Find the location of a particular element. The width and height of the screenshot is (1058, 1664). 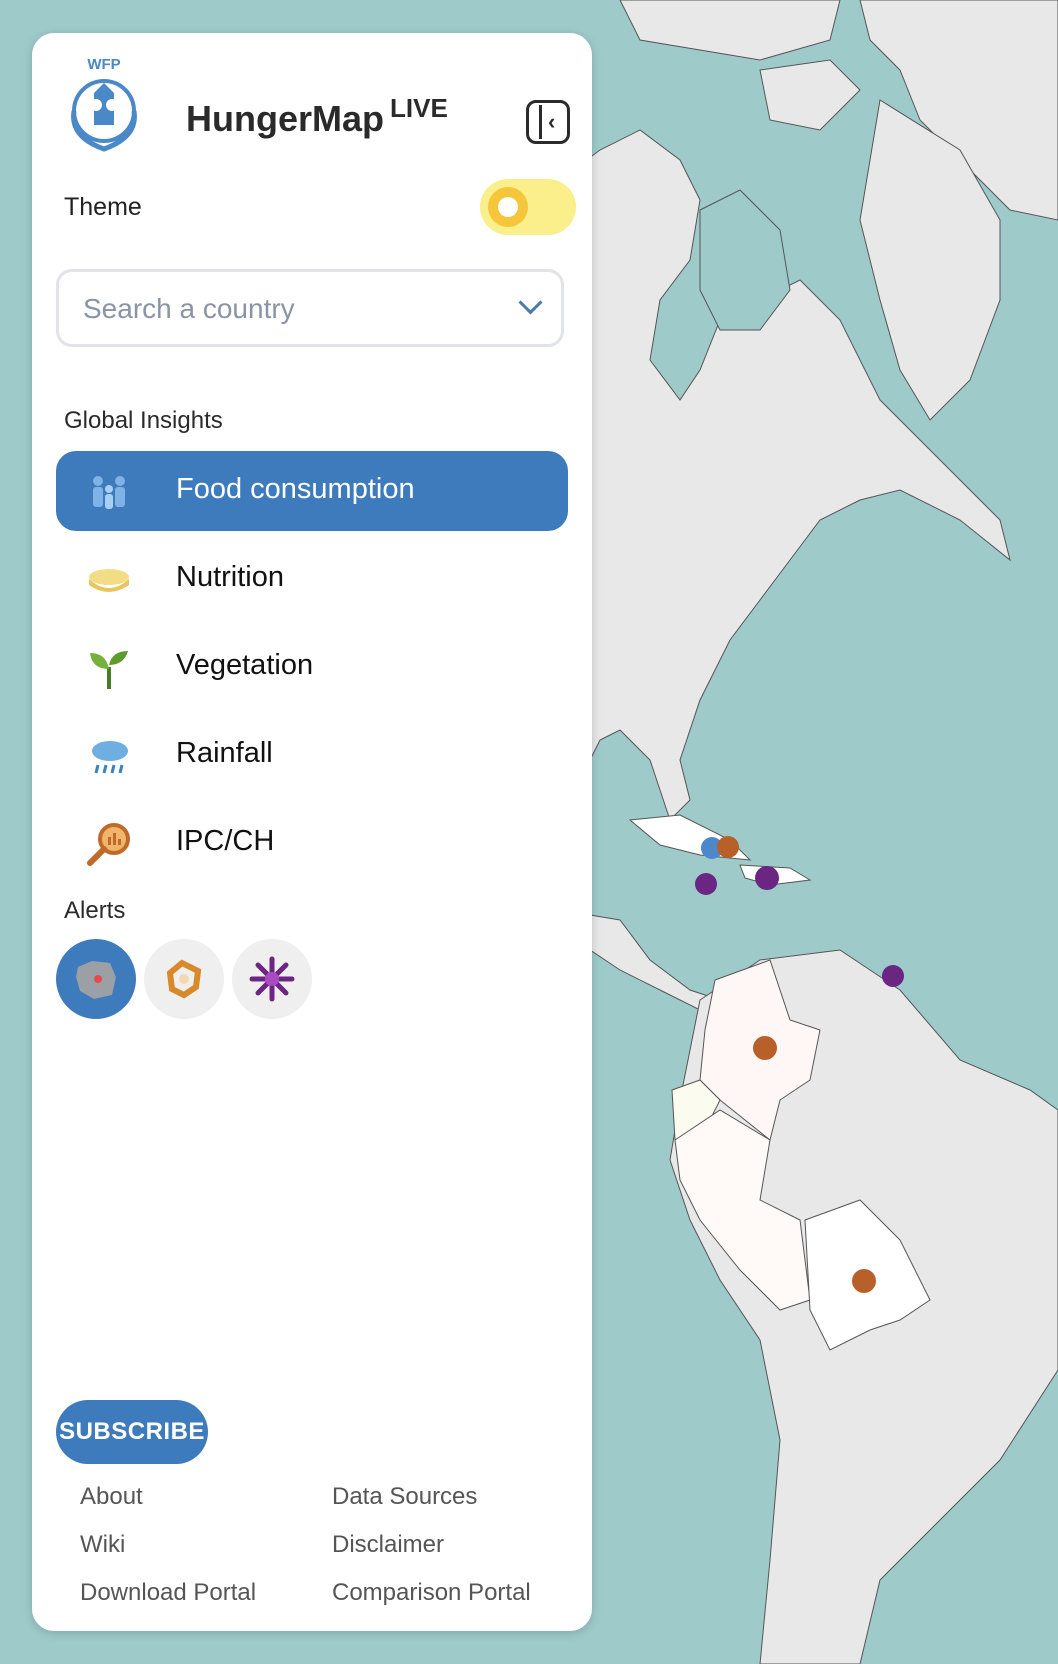

alert-toggle-hunger is located at coordinates (96, 979).